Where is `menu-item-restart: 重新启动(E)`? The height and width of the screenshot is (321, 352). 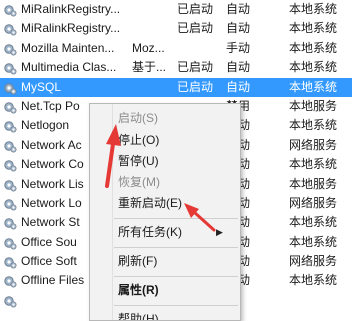
menu-item-restart: 重新启动(E) is located at coordinates (165, 203).